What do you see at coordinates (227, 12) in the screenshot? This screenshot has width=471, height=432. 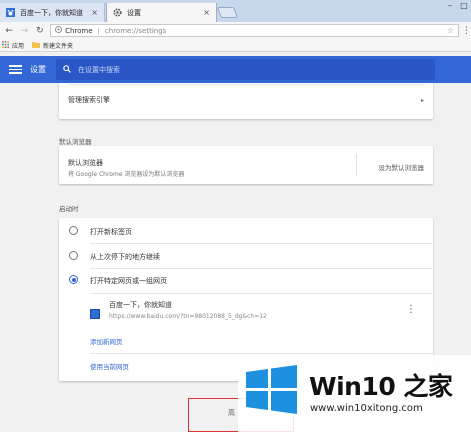 I see `new-tab-button` at bounding box center [227, 12].